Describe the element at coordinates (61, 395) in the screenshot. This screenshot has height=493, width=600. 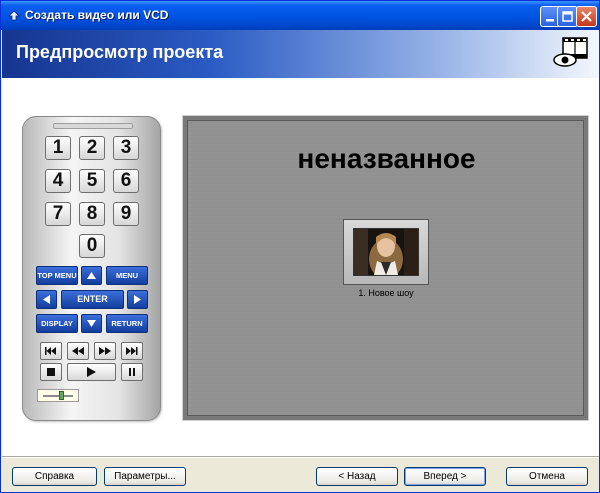
I see `volume-thumb` at that location.